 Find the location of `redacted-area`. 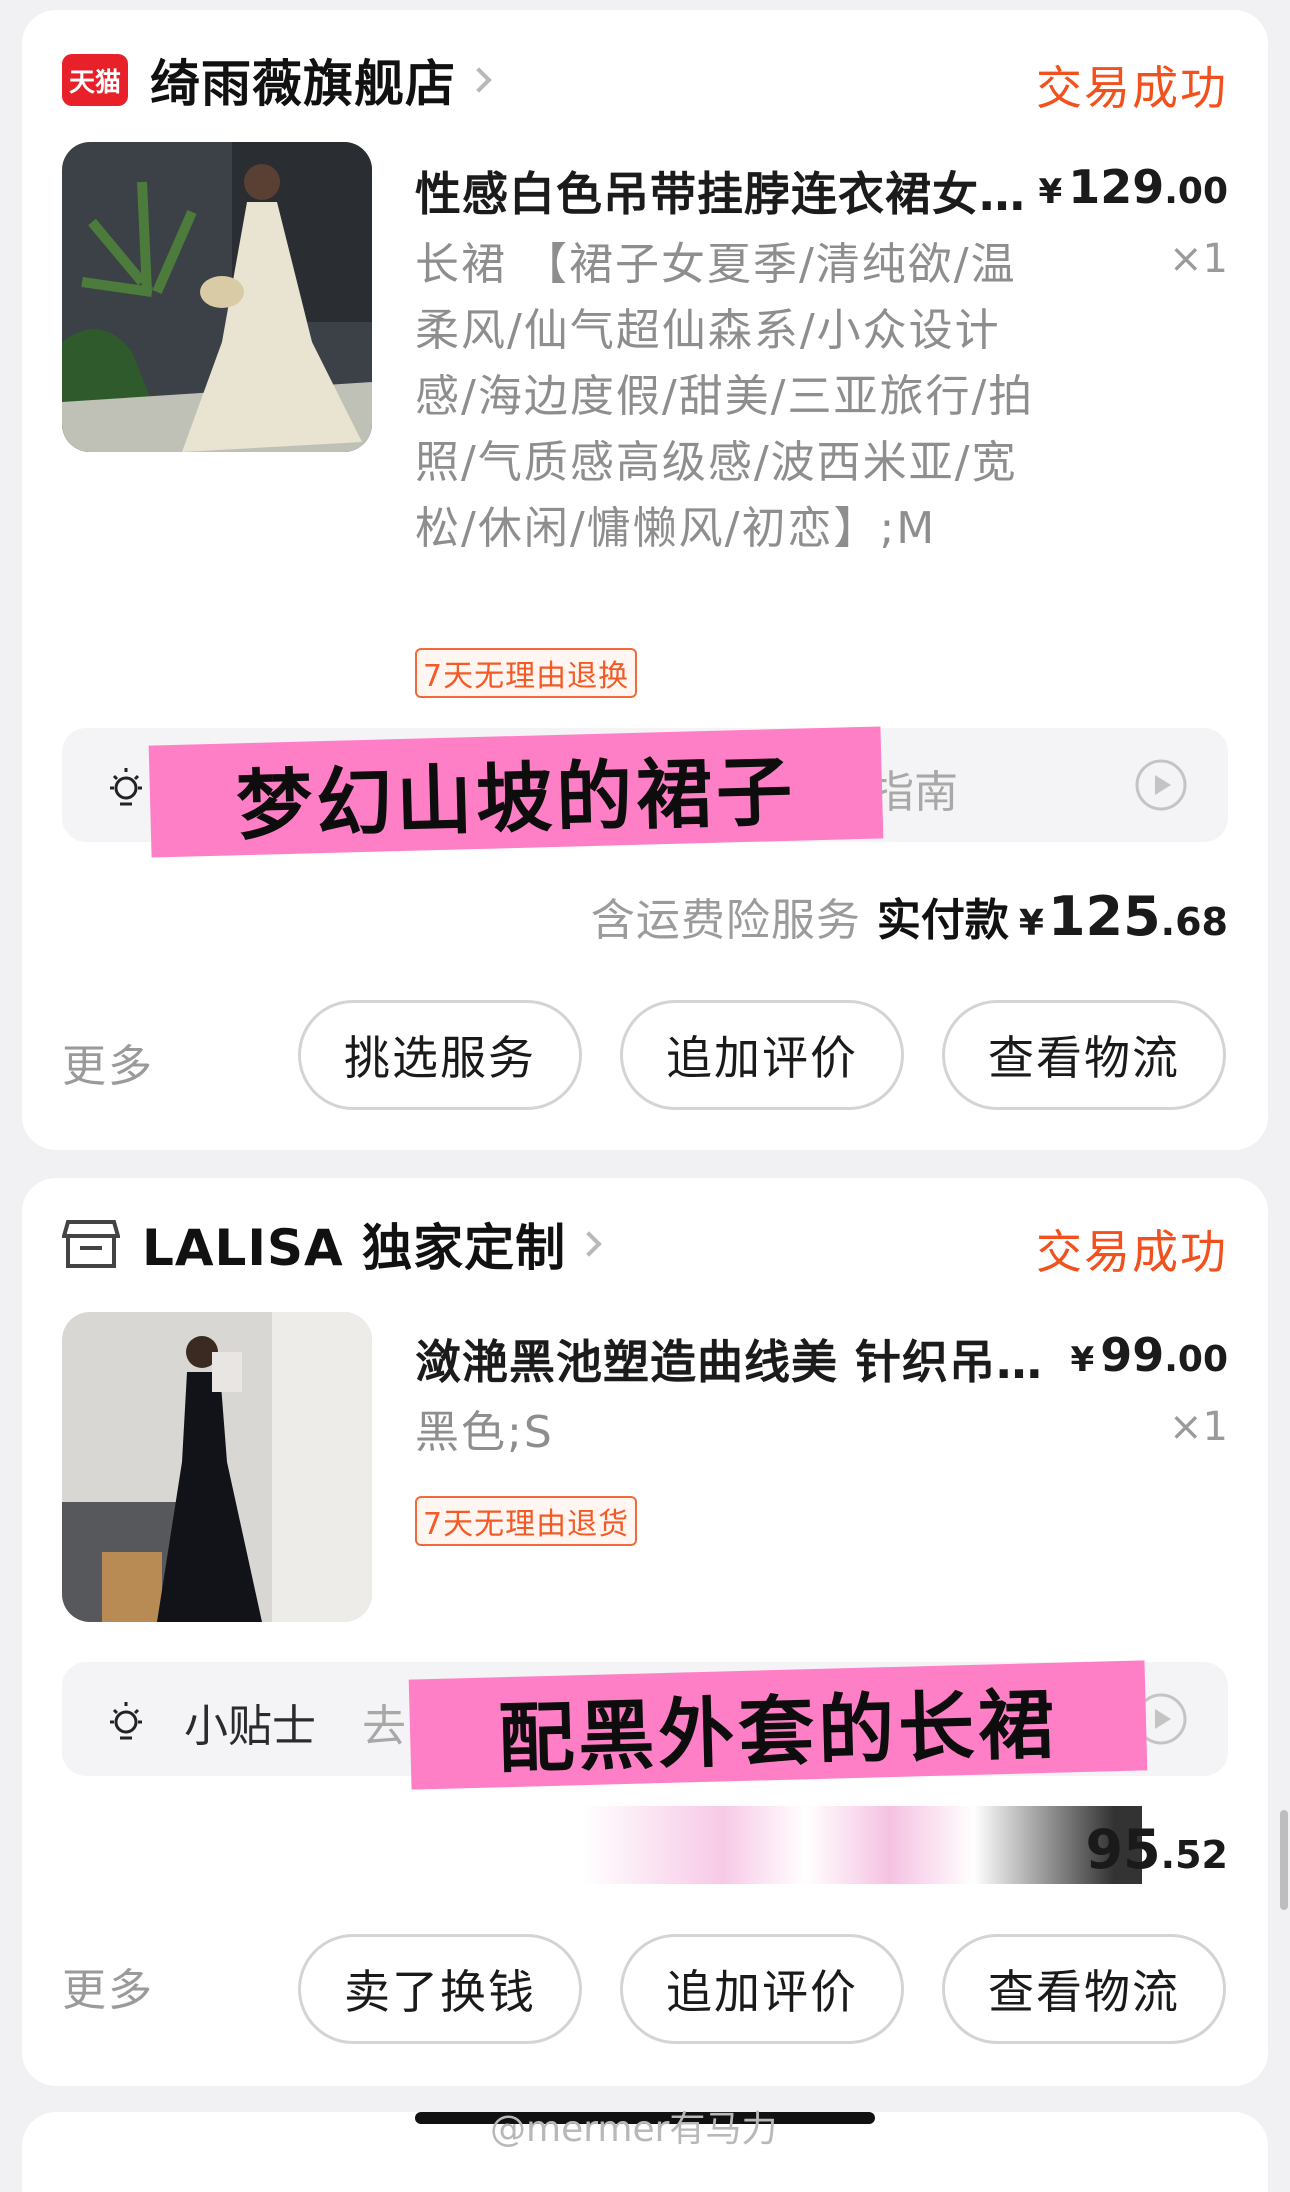

redacted-area is located at coordinates (862, 1845).